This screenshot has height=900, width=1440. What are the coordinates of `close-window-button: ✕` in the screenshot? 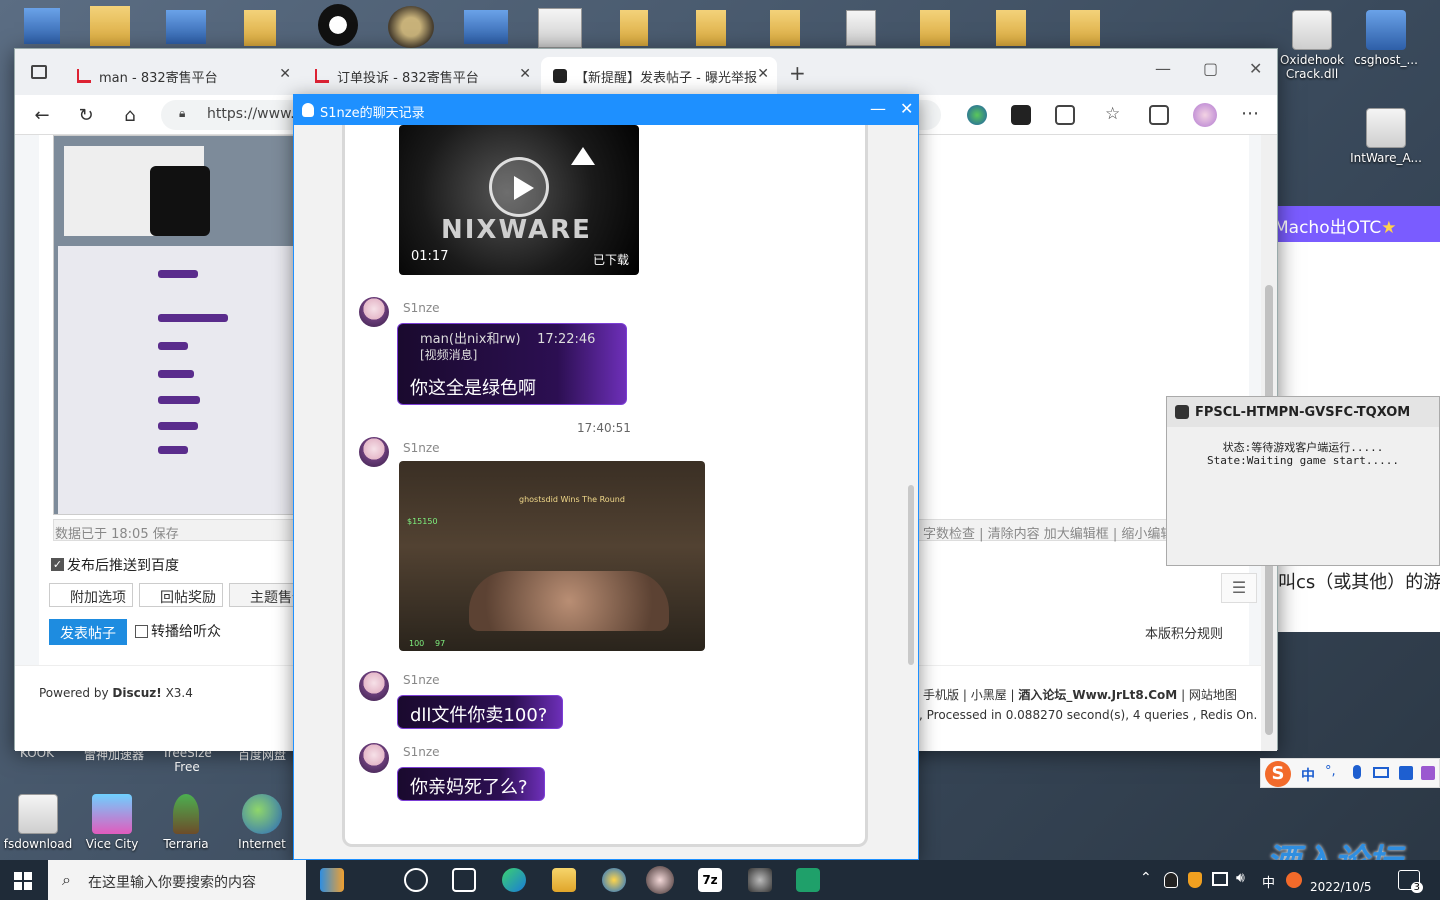 It's located at (1255, 68).